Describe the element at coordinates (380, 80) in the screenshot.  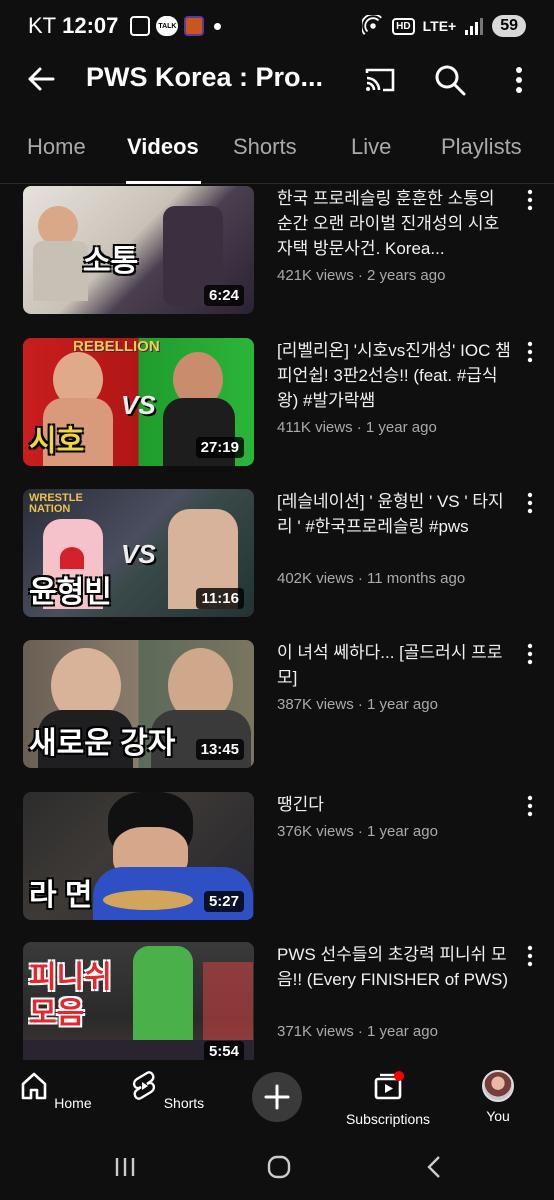
I see `cast-icon` at that location.